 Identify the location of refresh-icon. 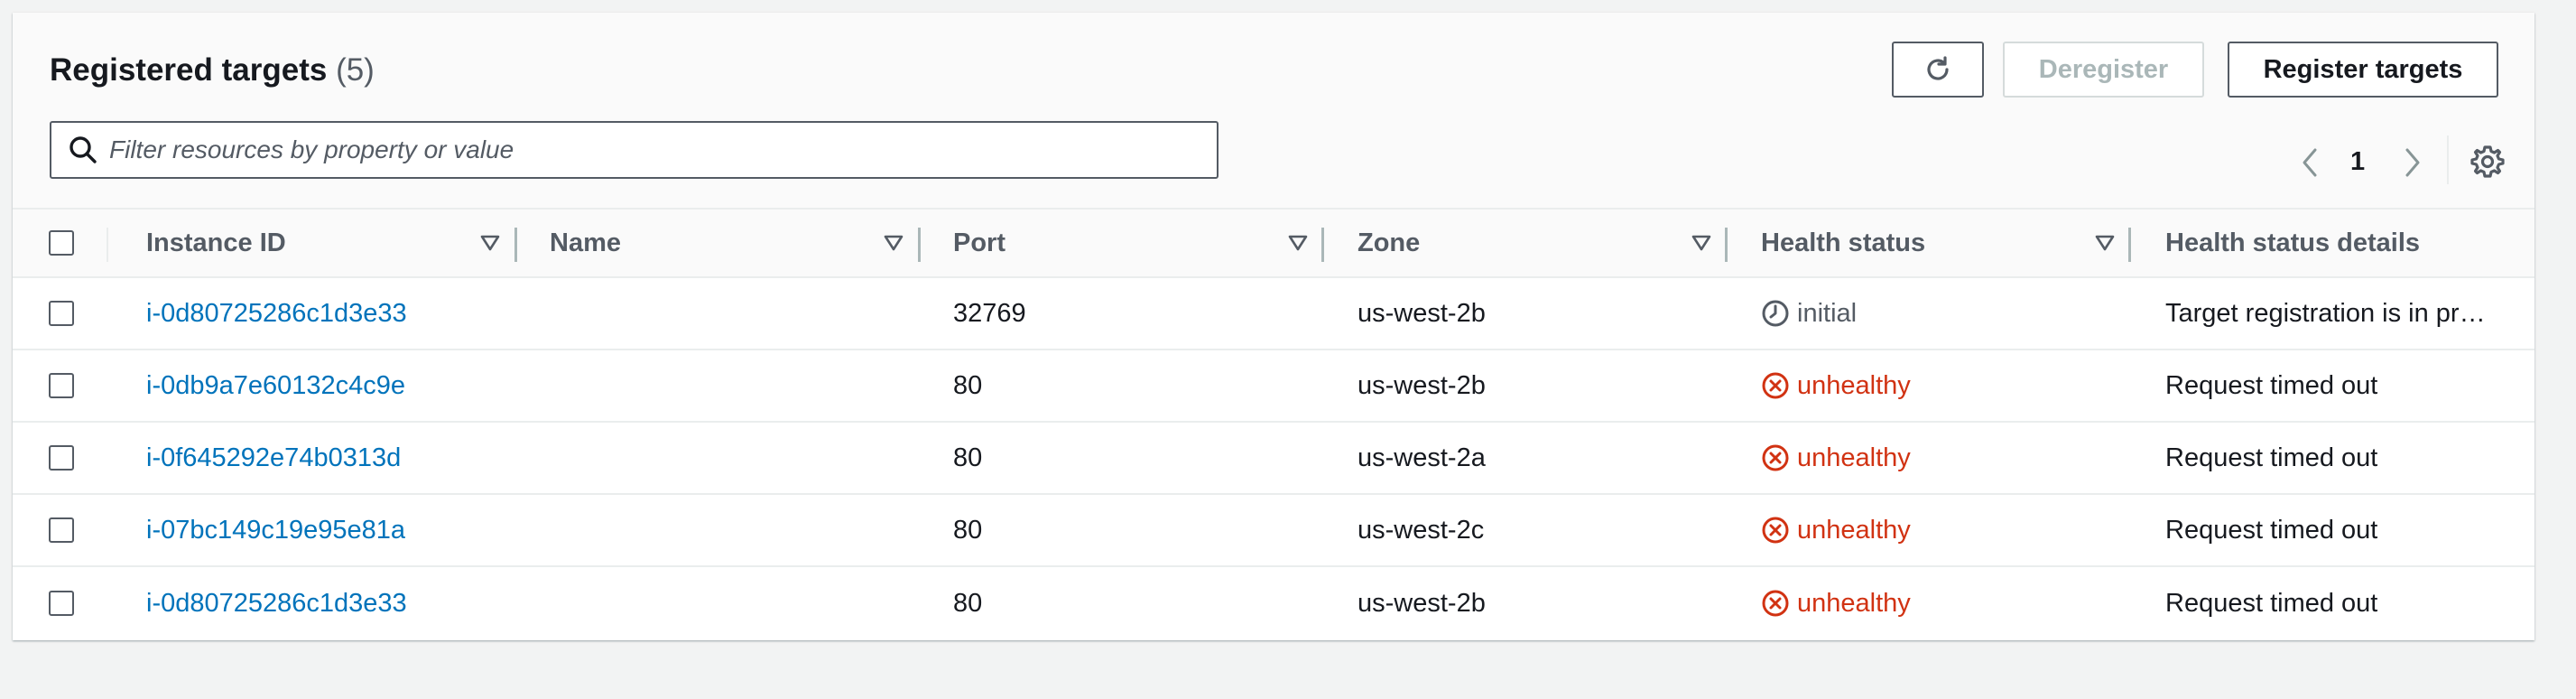
(1938, 68).